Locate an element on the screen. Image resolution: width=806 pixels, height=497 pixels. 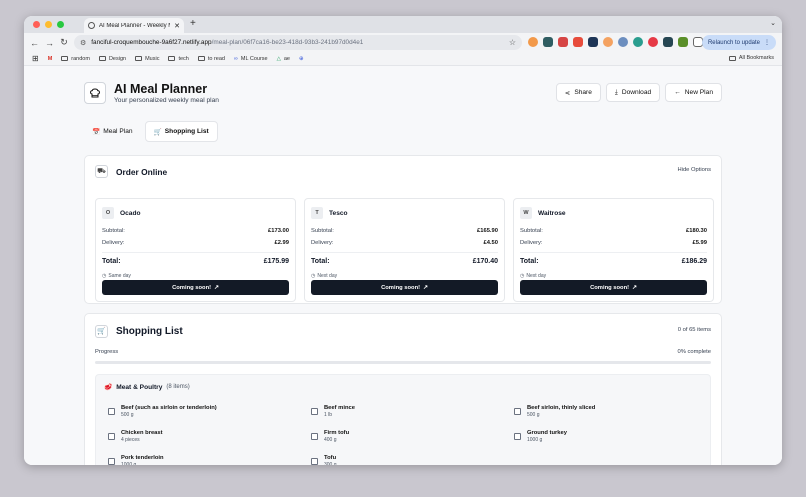
item-name: Beef (such as sirloin or tenderloin) is located at coordinates (169, 407).